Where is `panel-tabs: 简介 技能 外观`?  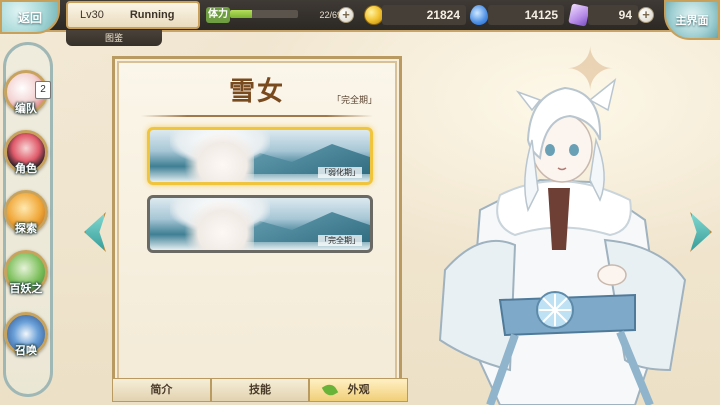 panel-tabs: 简介 技能 外观 is located at coordinates (260, 390).